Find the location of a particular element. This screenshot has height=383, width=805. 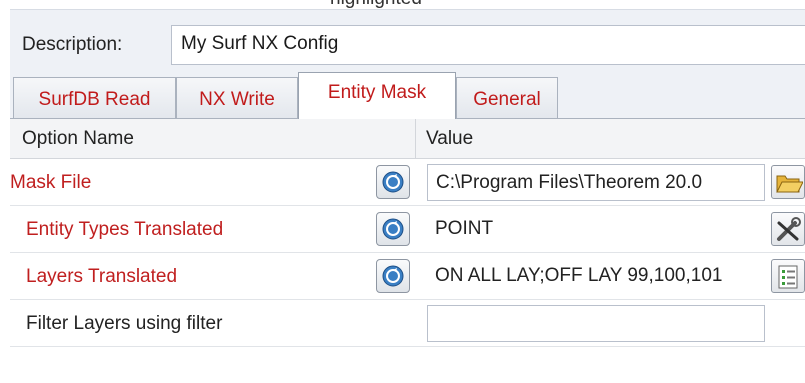

option-label-layers-translated: Layers Translated is located at coordinates (102, 276).